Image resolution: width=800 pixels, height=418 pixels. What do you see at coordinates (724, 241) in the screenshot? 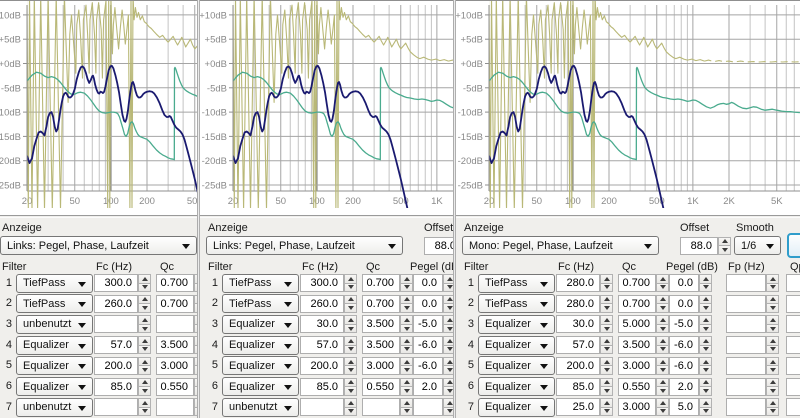
I see `offset-spinner-up-button` at bounding box center [724, 241].